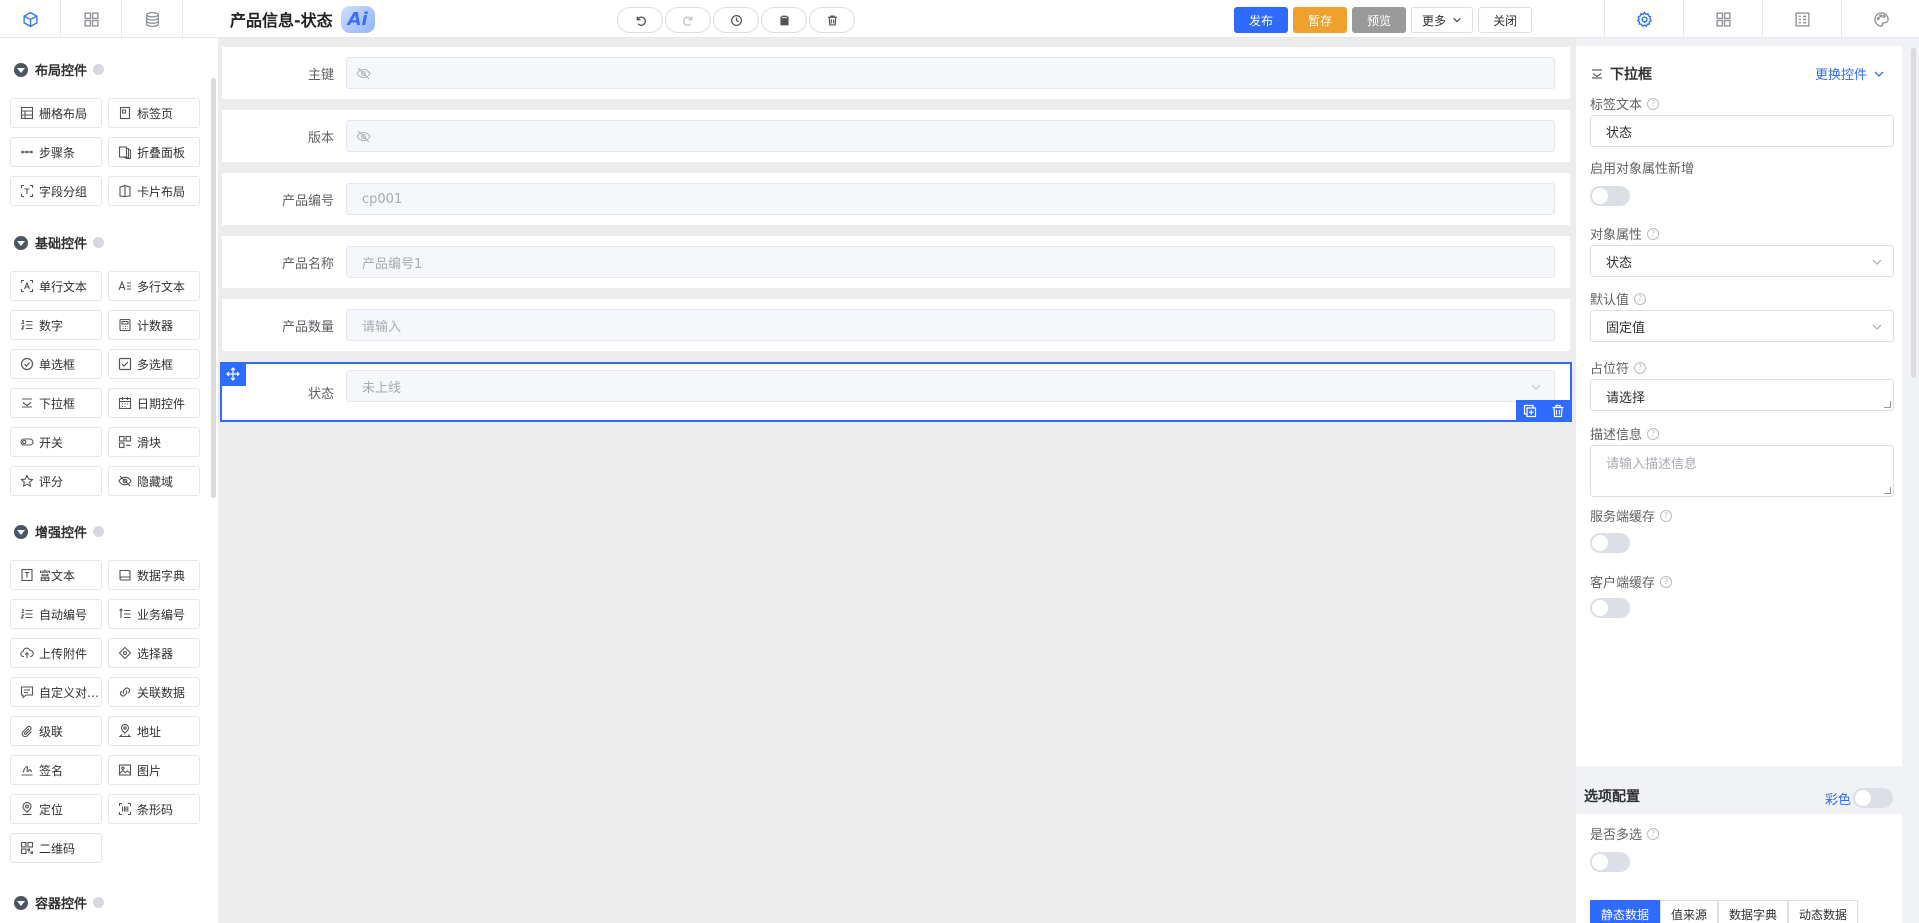 This screenshot has width=1919, height=923. What do you see at coordinates (154, 614) in the screenshot?
I see `widget-business-number: 业务编号` at bounding box center [154, 614].